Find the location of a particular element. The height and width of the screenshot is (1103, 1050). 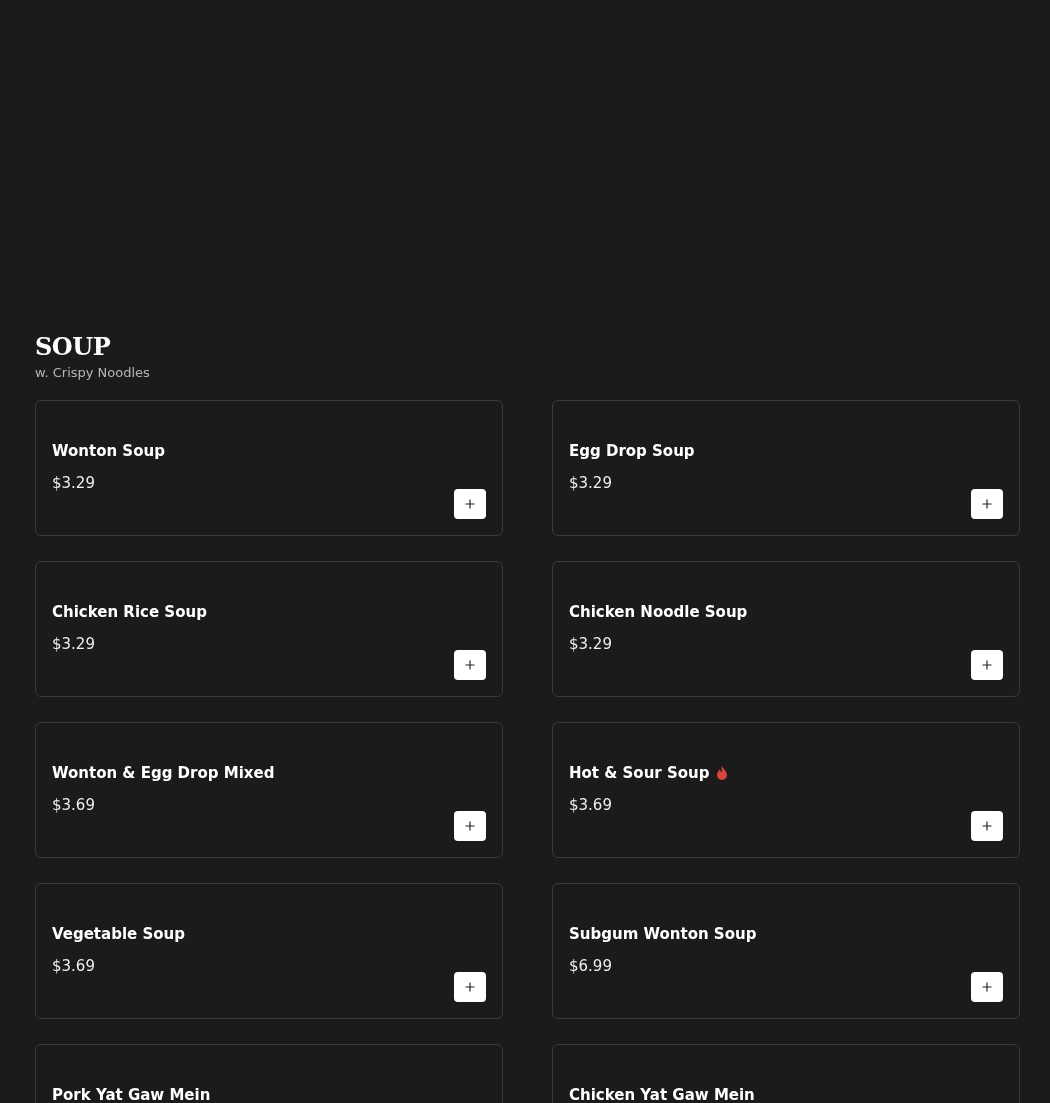

item-name: Egg Drop Soup is located at coordinates (632, 451).